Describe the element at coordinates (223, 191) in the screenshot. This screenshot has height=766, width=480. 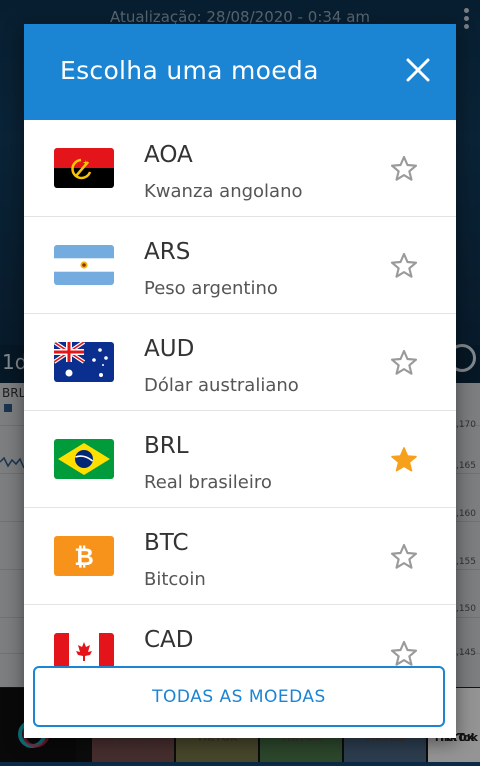
I see `currency-name: Kwanza angolano` at that location.